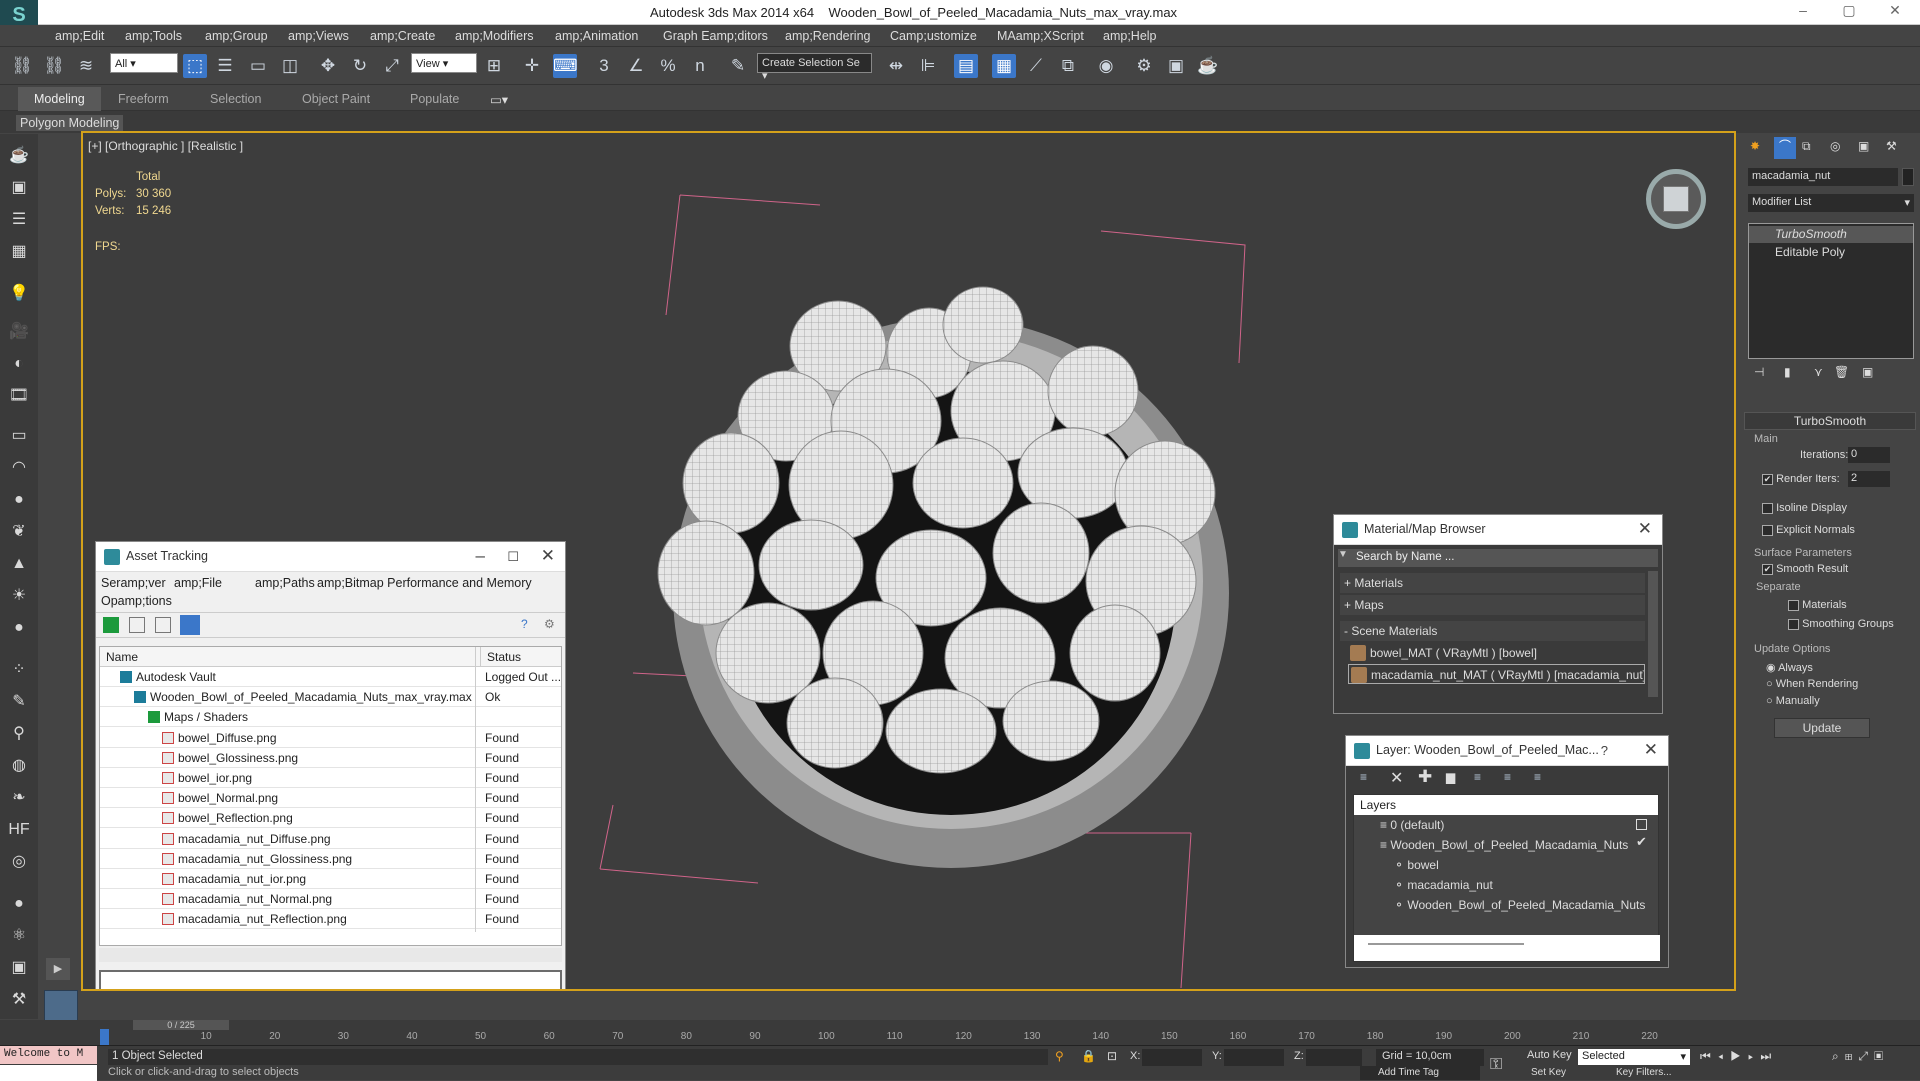 The image size is (1920, 1081). Describe the element at coordinates (133, 583) in the screenshot. I see `menu-server: Seramp;ver` at that location.